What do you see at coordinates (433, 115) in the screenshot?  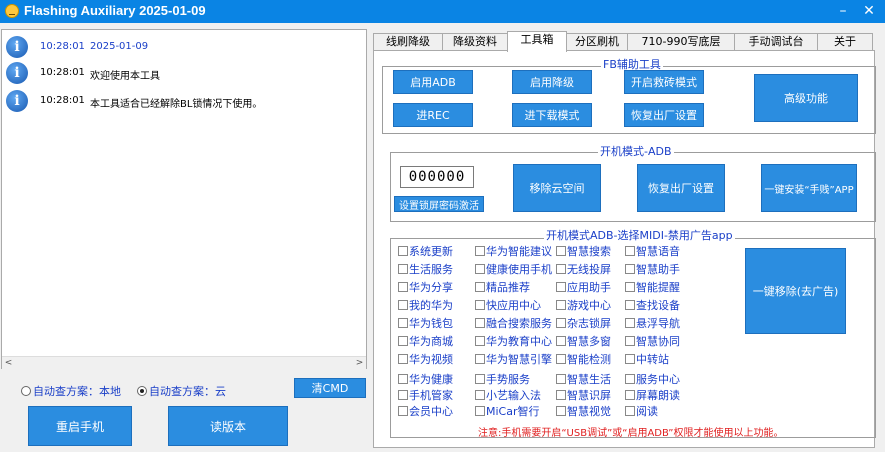 I see `enter-rec-button: 进REC` at bounding box center [433, 115].